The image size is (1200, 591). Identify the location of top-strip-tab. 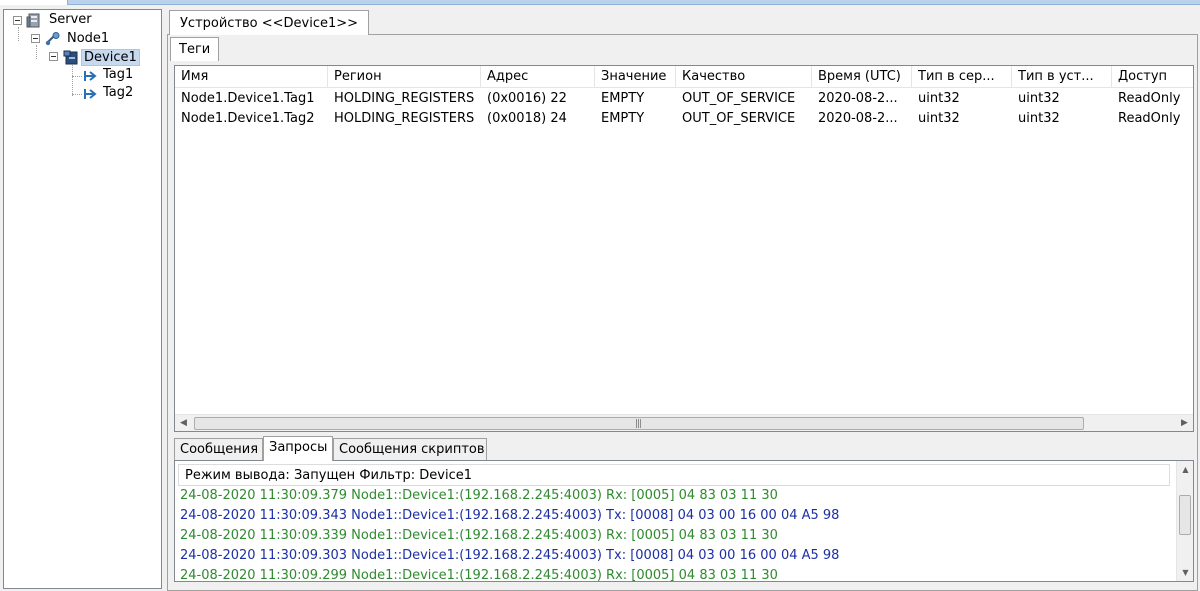
(34, 2).